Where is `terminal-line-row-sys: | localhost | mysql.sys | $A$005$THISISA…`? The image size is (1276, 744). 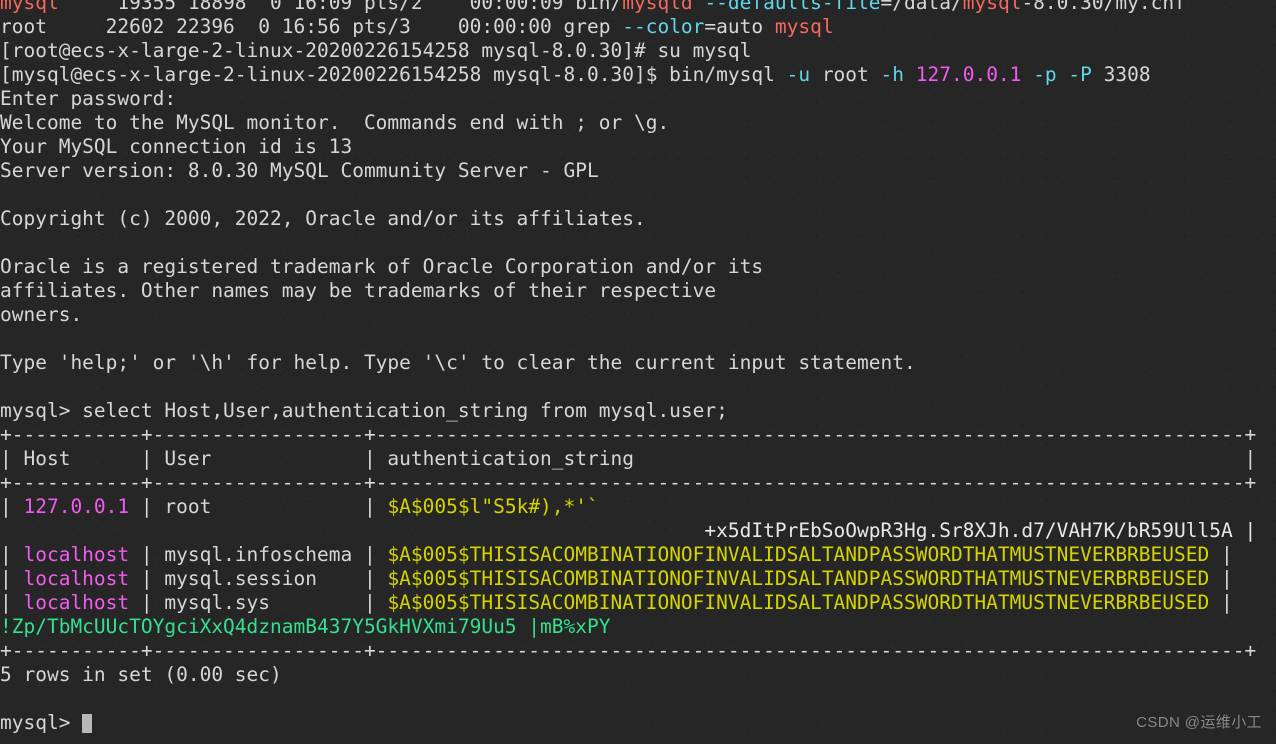
terminal-line-row-sys: | localhost | mysql.sys | $A$005$THISISA… is located at coordinates (638, 603).